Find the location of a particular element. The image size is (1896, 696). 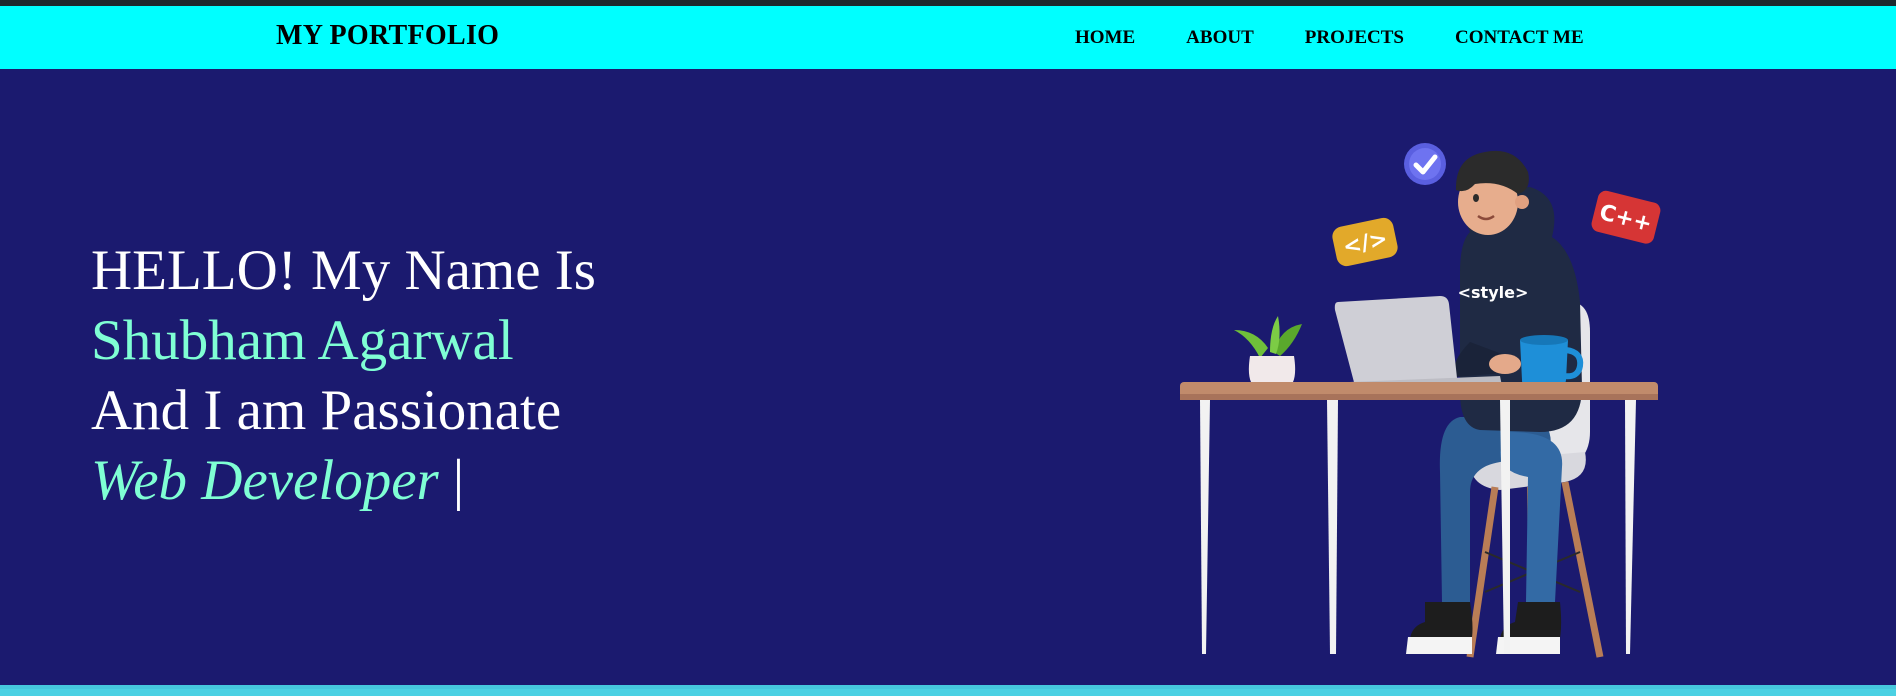

hero-role: Web Developer is located at coordinates (265, 480).